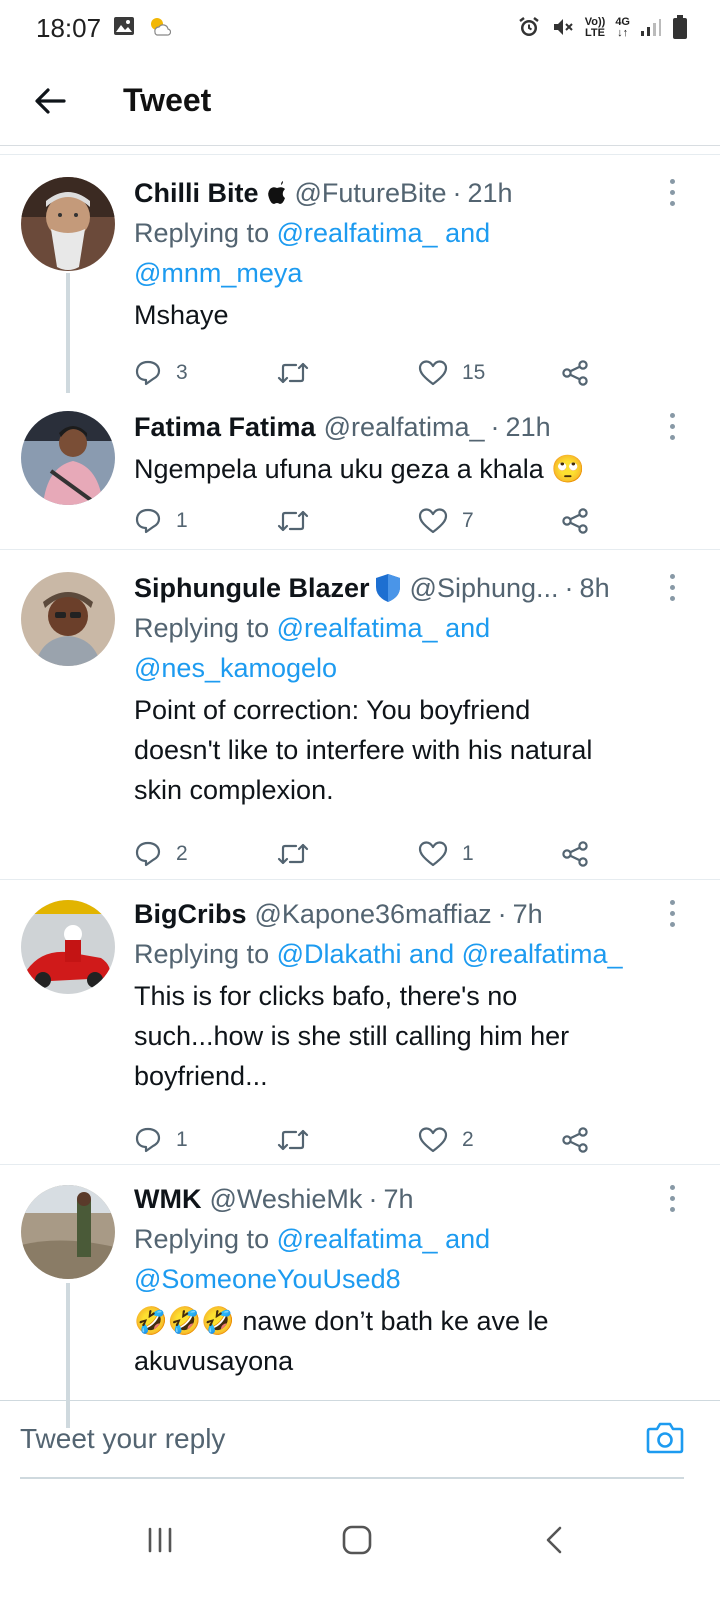  I want to click on display-name: WMK, so click(167, 1199).